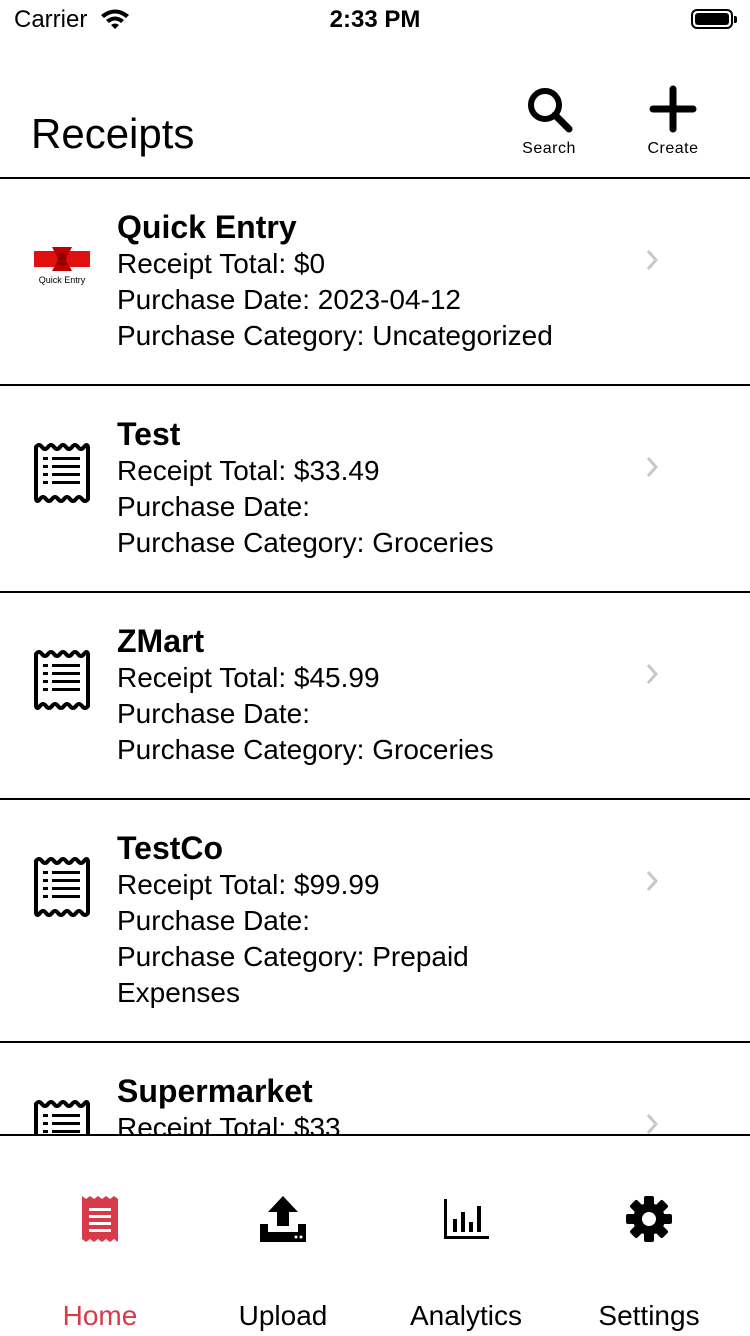 Image resolution: width=750 pixels, height=1336 pixels. What do you see at coordinates (248, 884) in the screenshot?
I see `receipt-total: Receipt Total: $99.99` at bounding box center [248, 884].